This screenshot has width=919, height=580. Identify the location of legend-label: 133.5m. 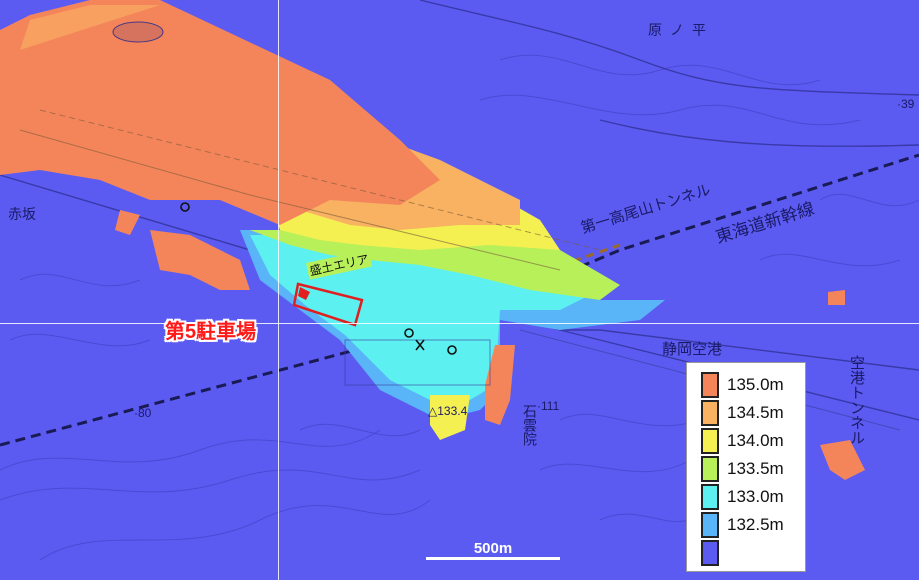
(755, 468).